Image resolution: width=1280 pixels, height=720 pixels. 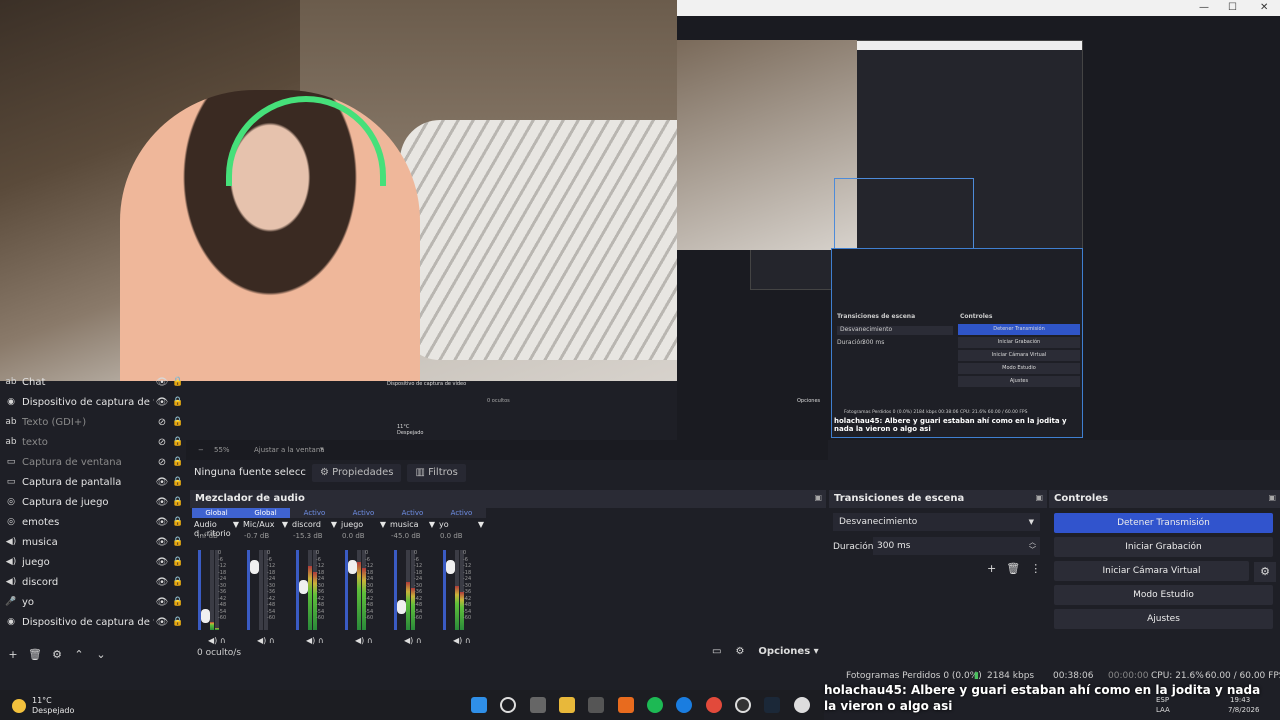 What do you see at coordinates (1163, 547) in the screenshot?
I see `start-recording-button: Iniciar Grabación` at bounding box center [1163, 547].